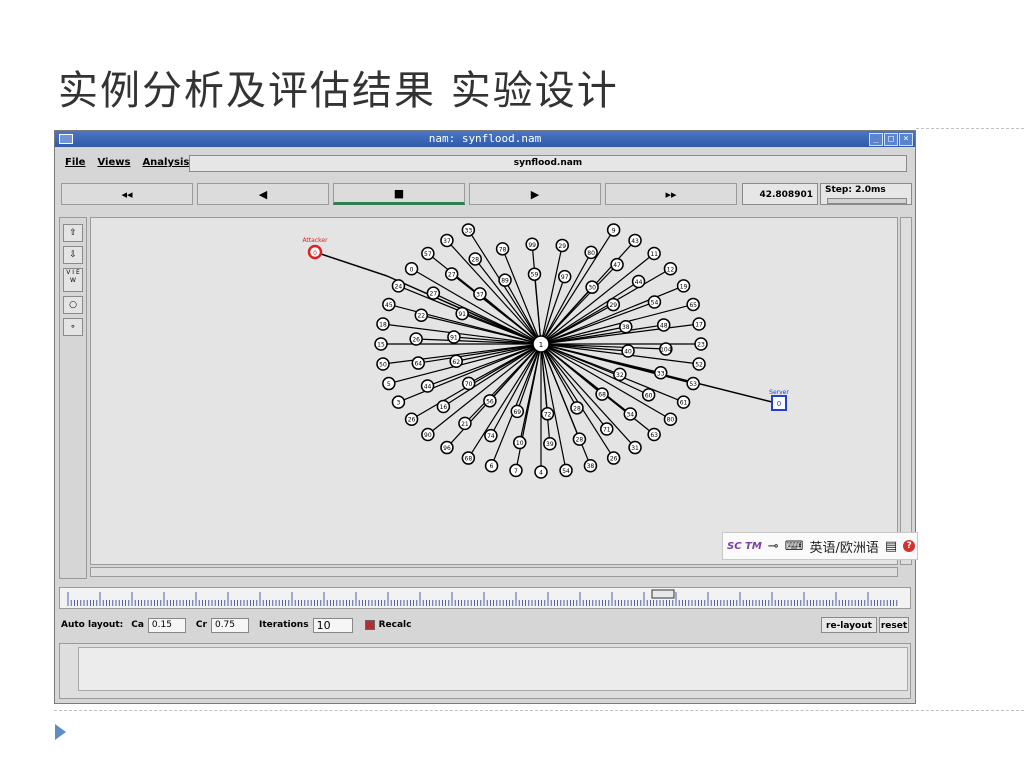 The width and height of the screenshot is (1024, 768). What do you see at coordinates (263, 194) in the screenshot?
I see `step-back-button: ◀` at bounding box center [263, 194].